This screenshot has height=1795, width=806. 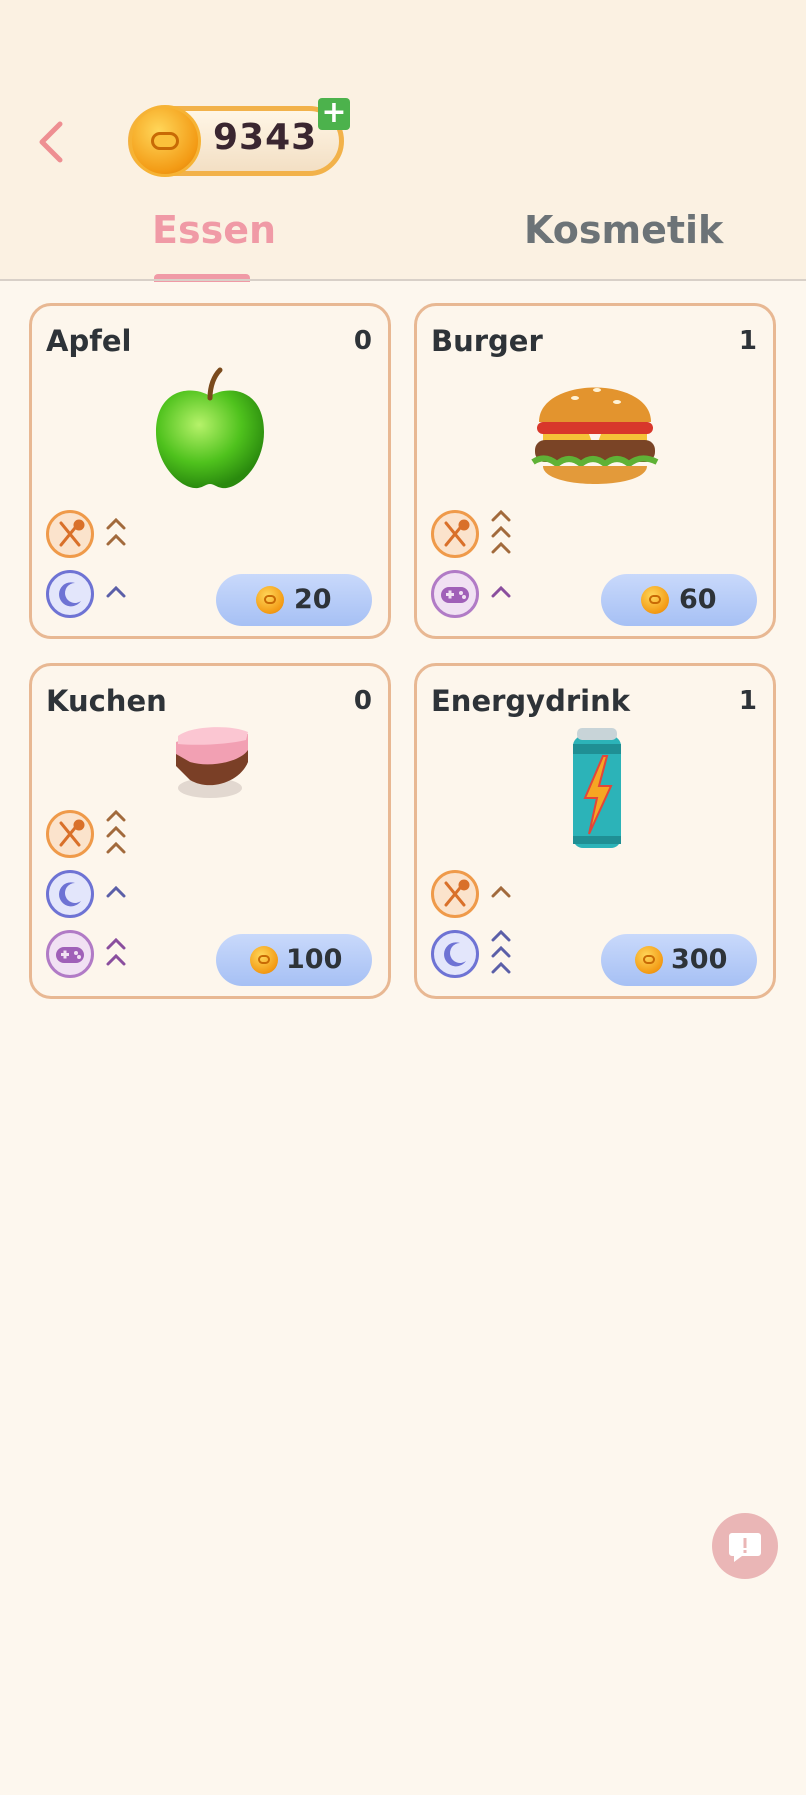 I want to click on buy-button: 20, so click(x=294, y=600).